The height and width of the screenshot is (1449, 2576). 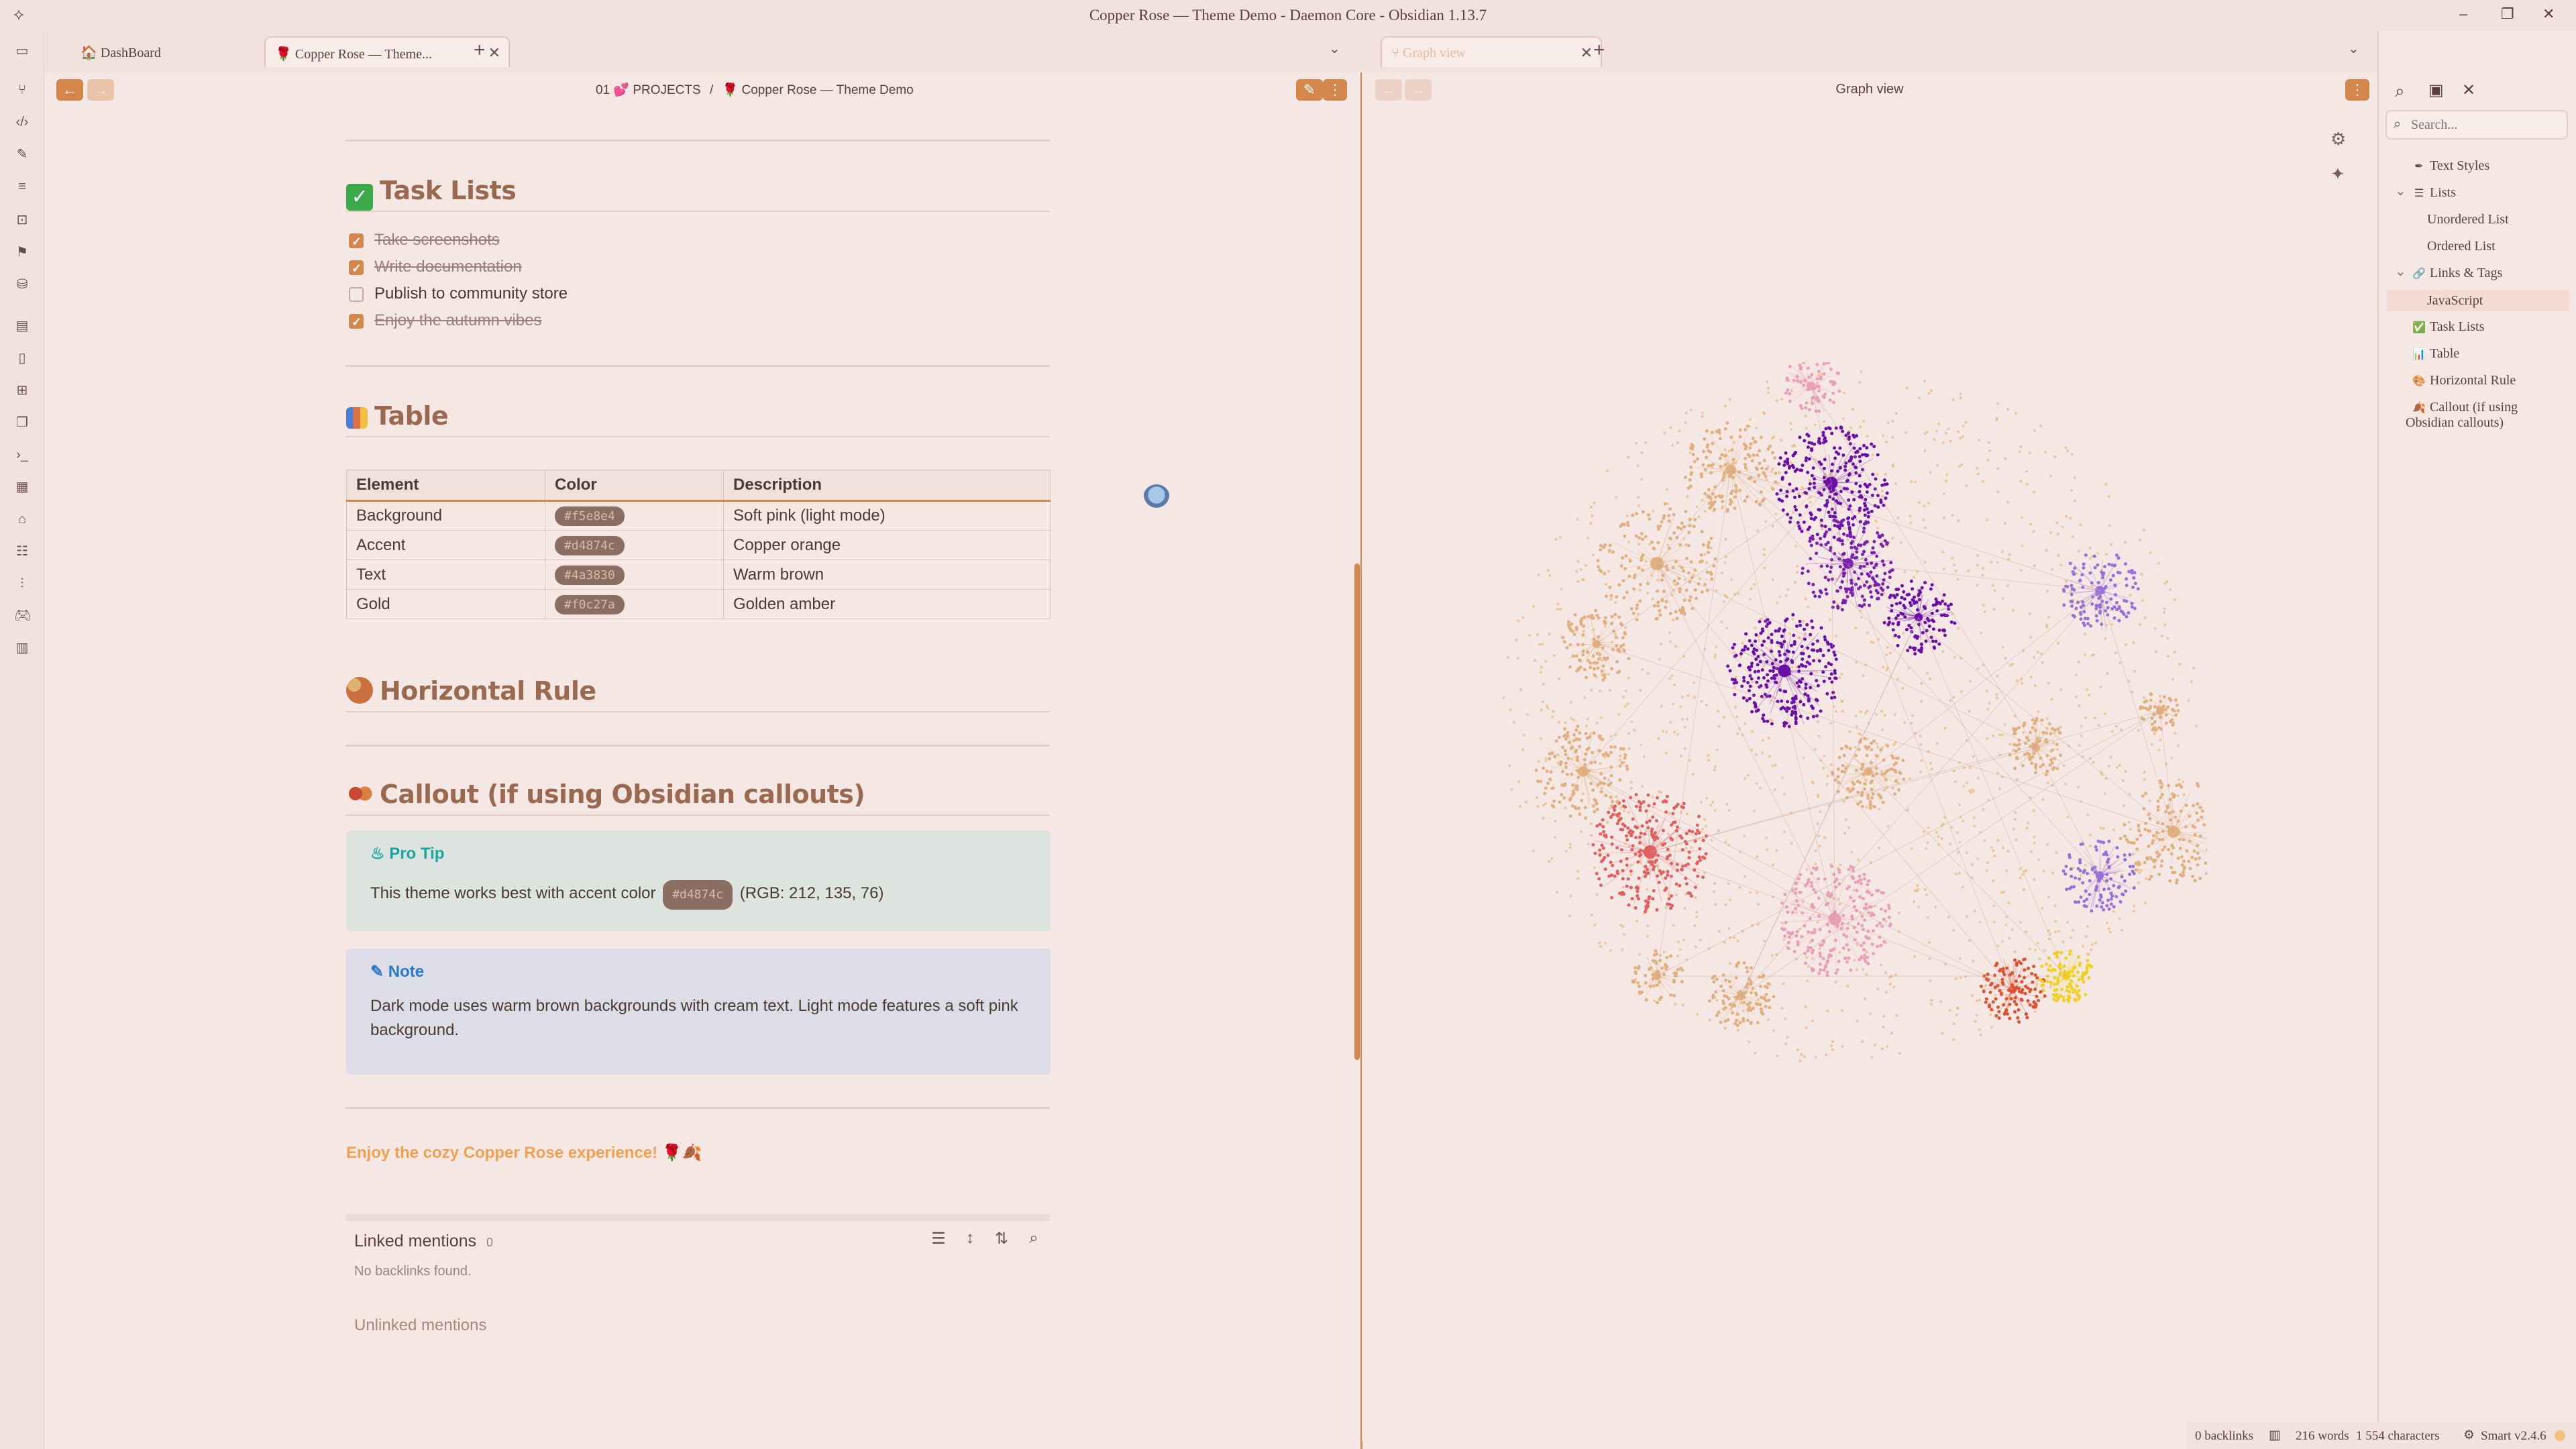 What do you see at coordinates (22, 51) in the screenshot?
I see `toggle-sidebar-icon: ▭` at bounding box center [22, 51].